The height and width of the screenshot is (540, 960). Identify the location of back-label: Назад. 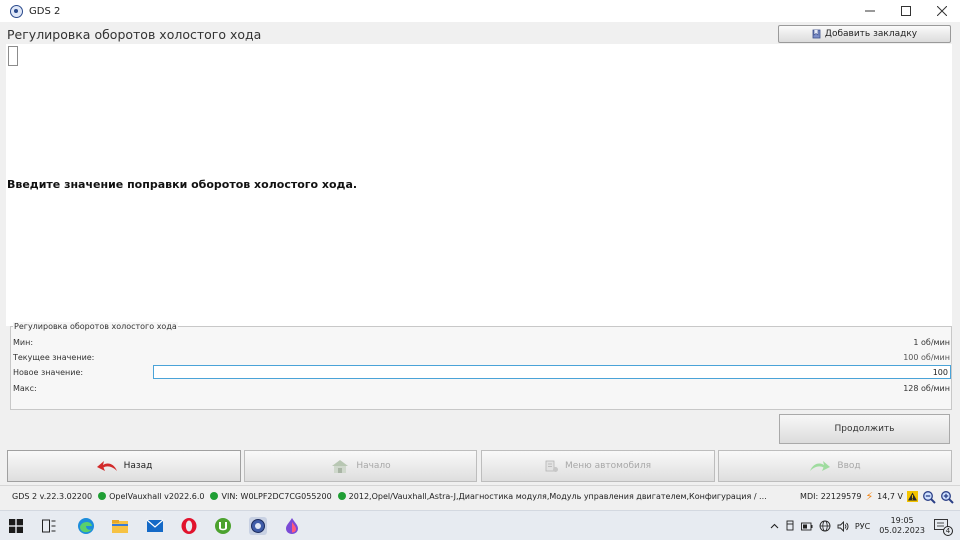
(138, 466).